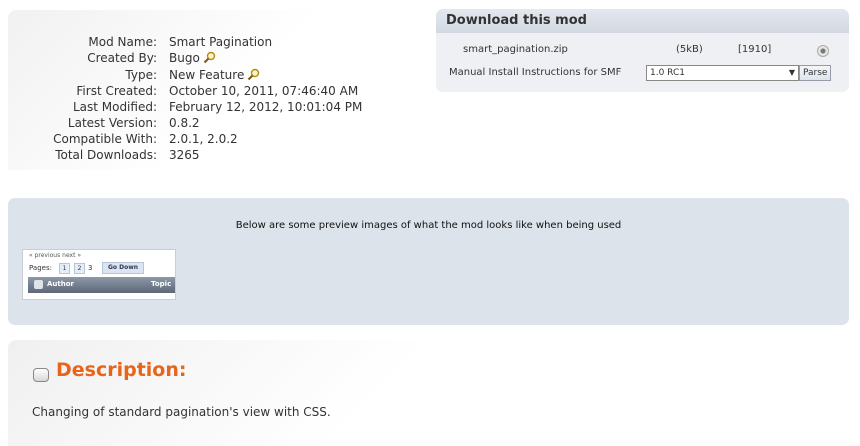 This screenshot has height=446, width=860. Describe the element at coordinates (141, 75) in the screenshot. I see `type-label: Type:` at that location.